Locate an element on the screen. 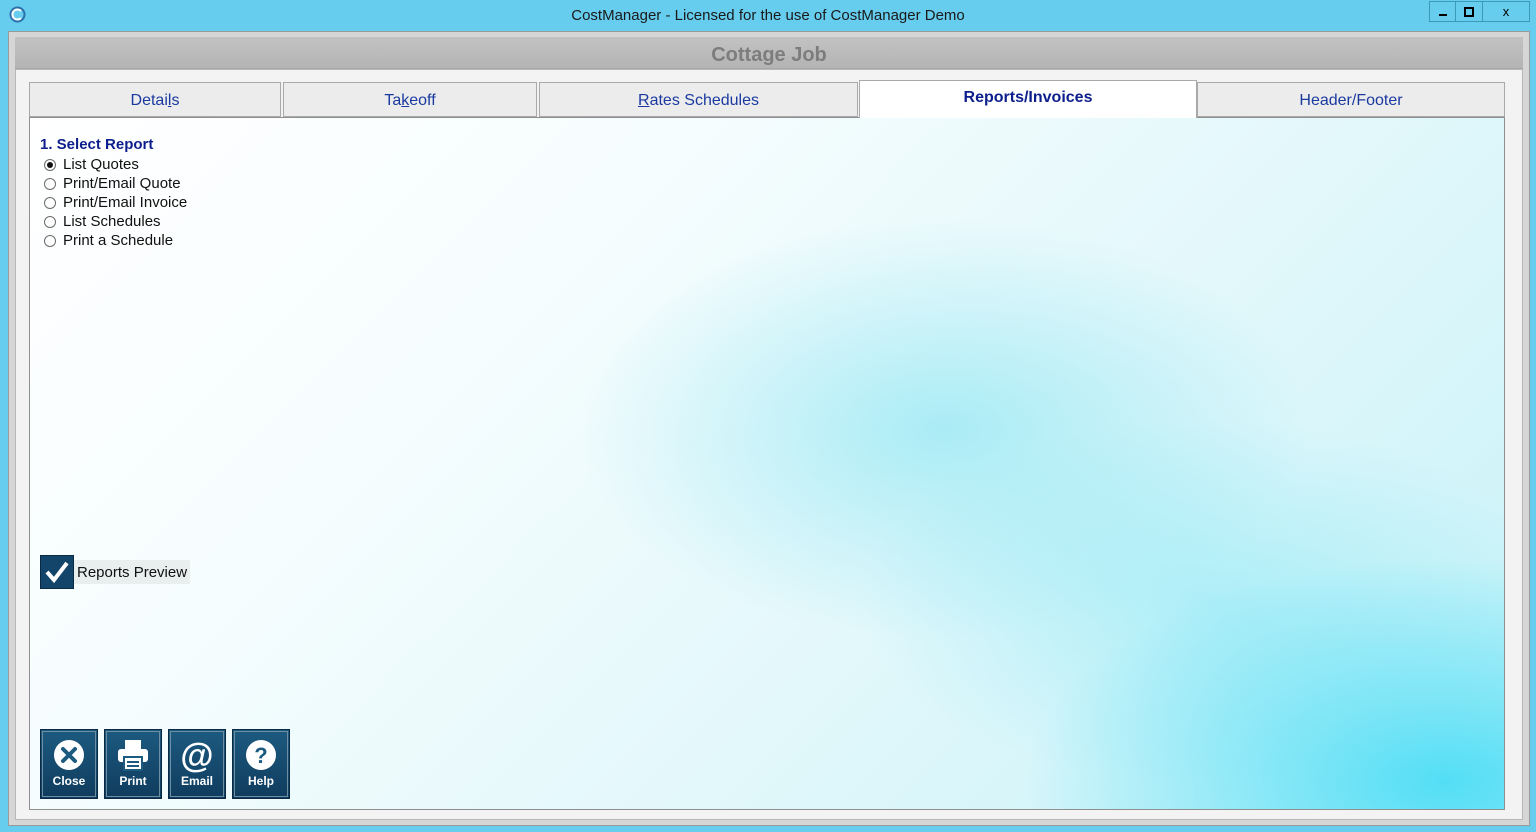  email-button-label: Email is located at coordinates (196, 781).